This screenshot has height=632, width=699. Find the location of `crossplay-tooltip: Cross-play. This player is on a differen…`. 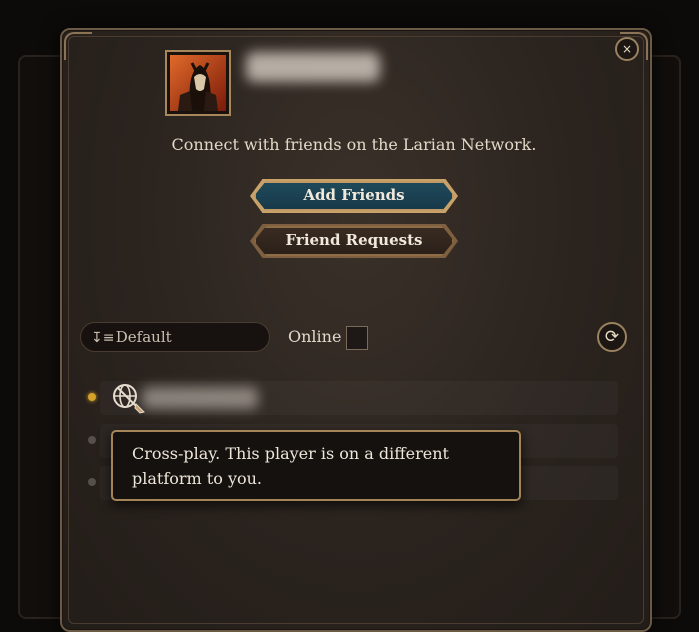

crossplay-tooltip: Cross-play. This player is on a differen… is located at coordinates (316, 465).